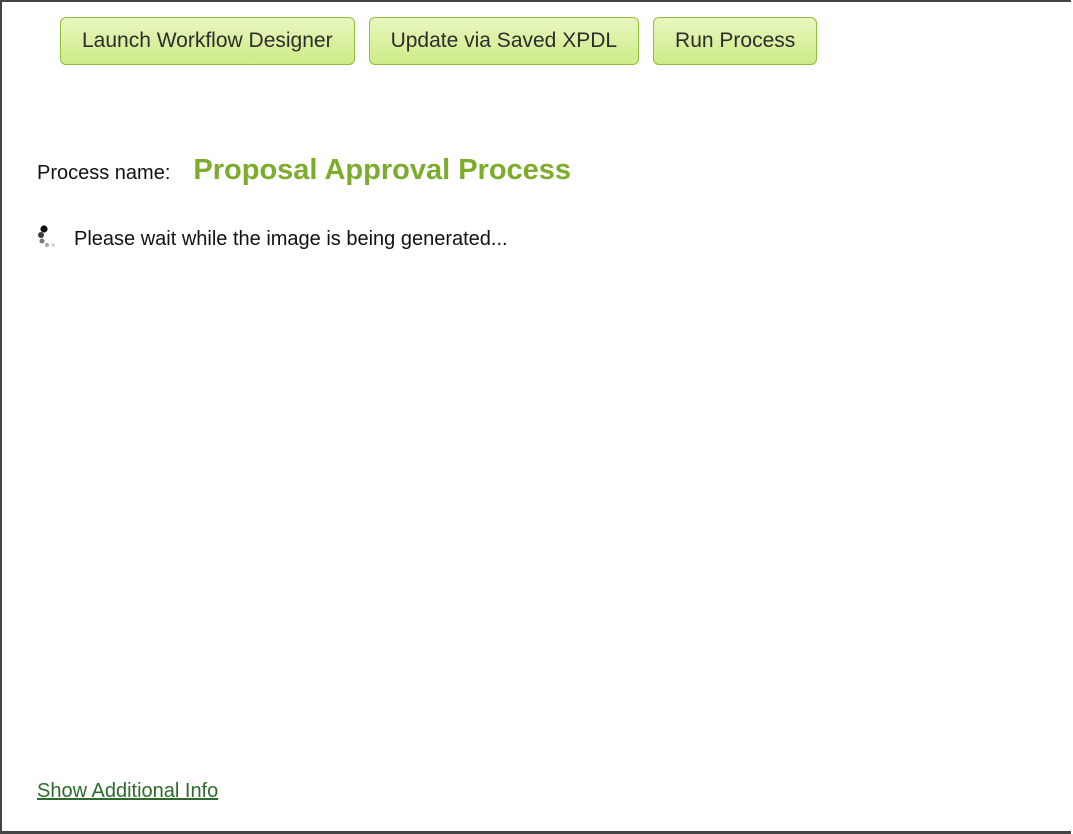 This screenshot has height=834, width=1073. Describe the element at coordinates (735, 41) in the screenshot. I see `run-process-button: Run Process` at that location.